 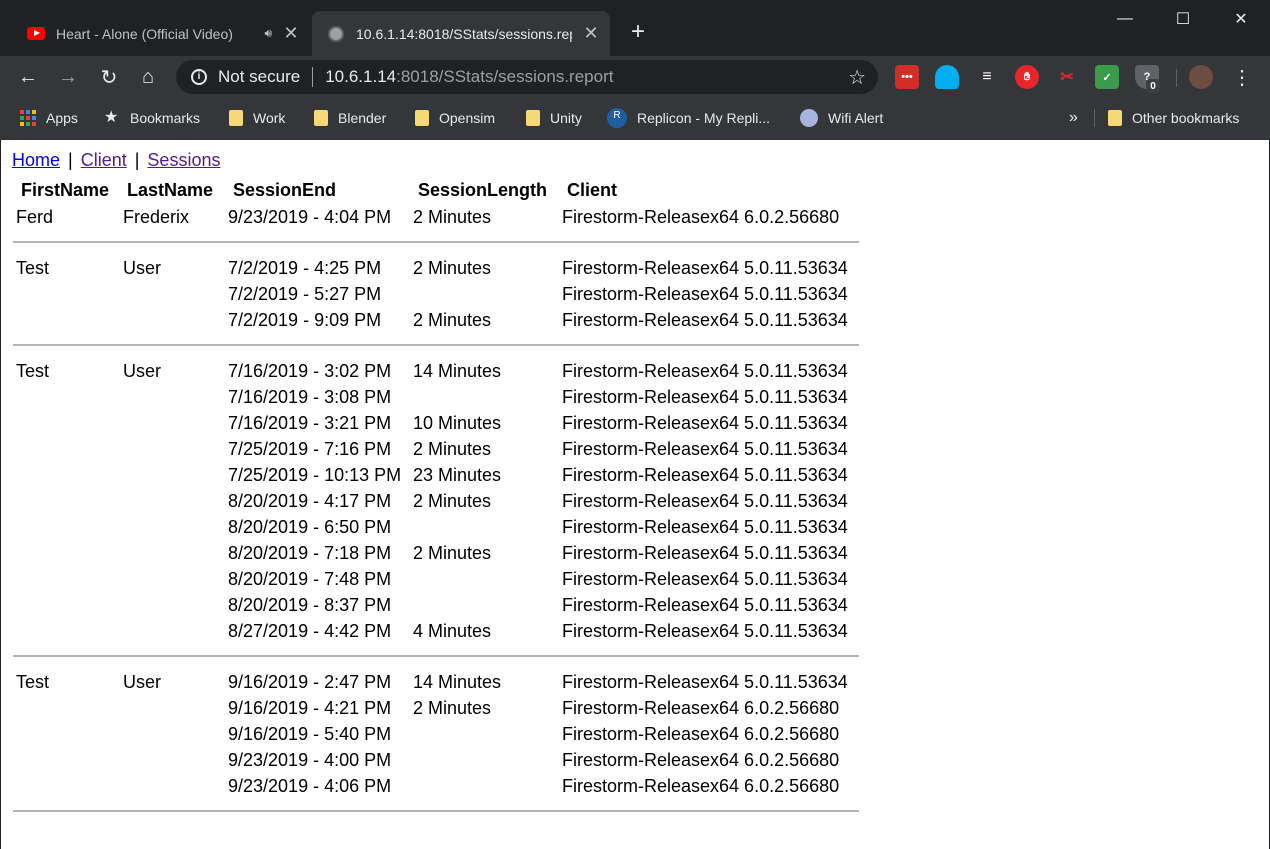 I want to click on nav-sessions-link: Sessions, so click(x=183, y=160).